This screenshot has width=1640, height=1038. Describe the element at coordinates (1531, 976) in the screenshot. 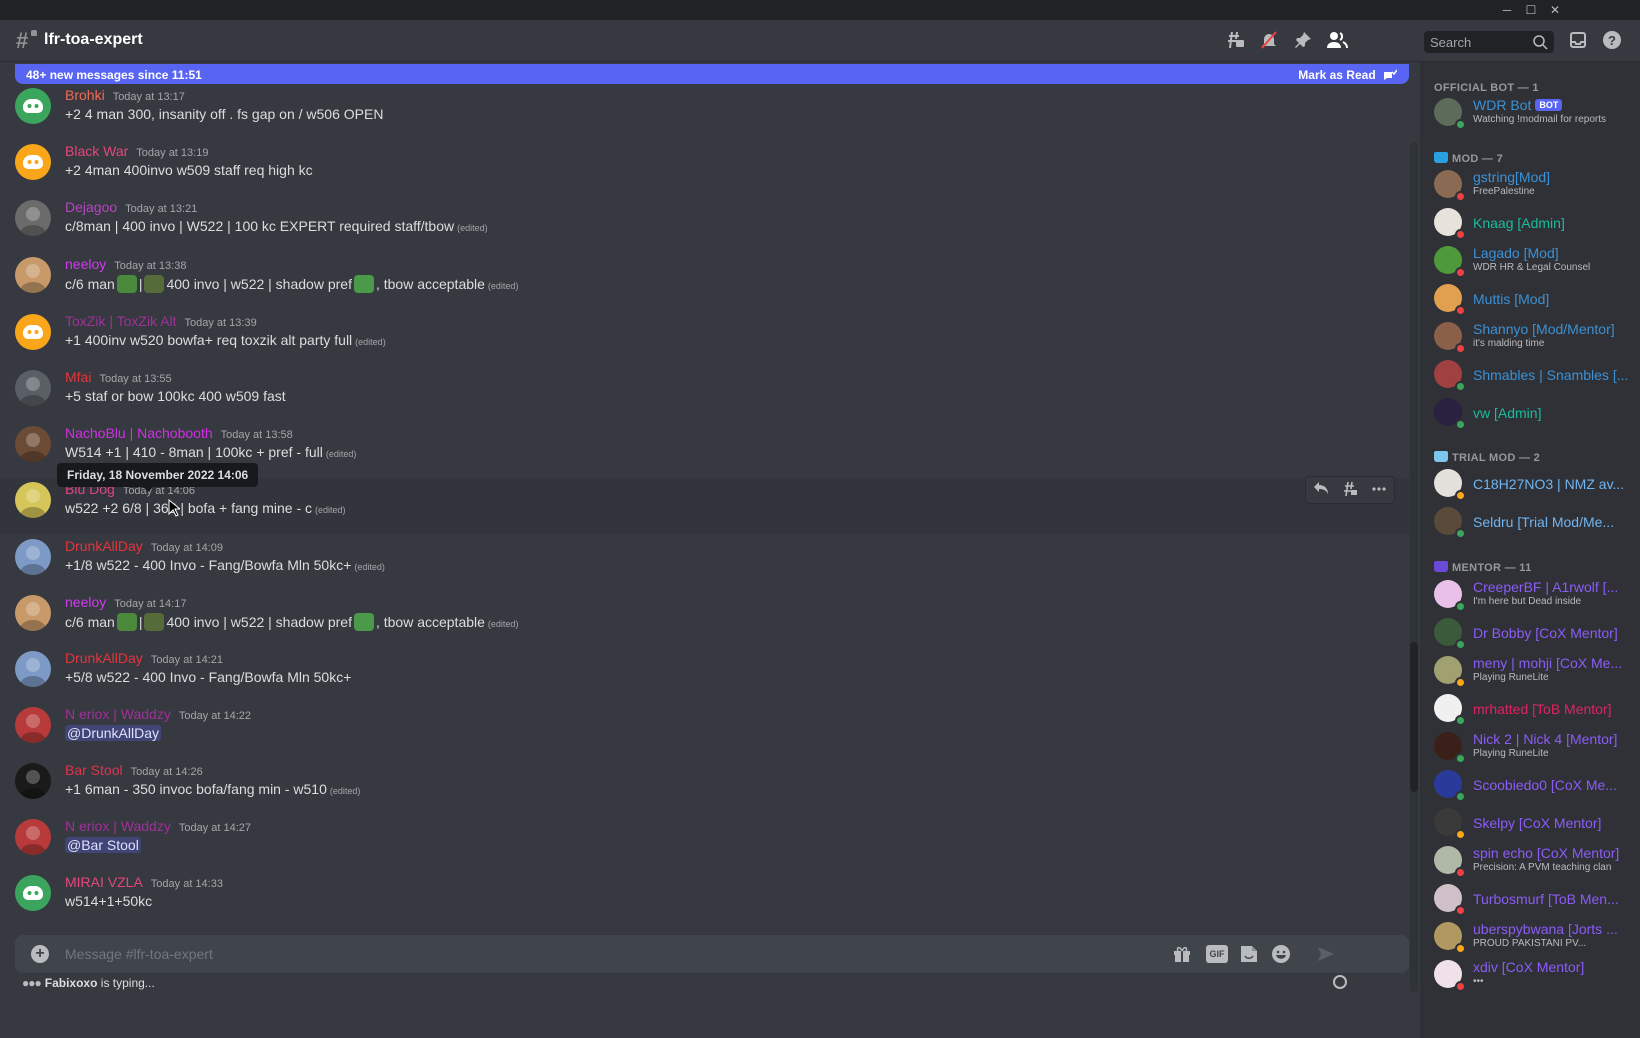

I see `member-item: xdiv [CoX Mentor] •••` at that location.